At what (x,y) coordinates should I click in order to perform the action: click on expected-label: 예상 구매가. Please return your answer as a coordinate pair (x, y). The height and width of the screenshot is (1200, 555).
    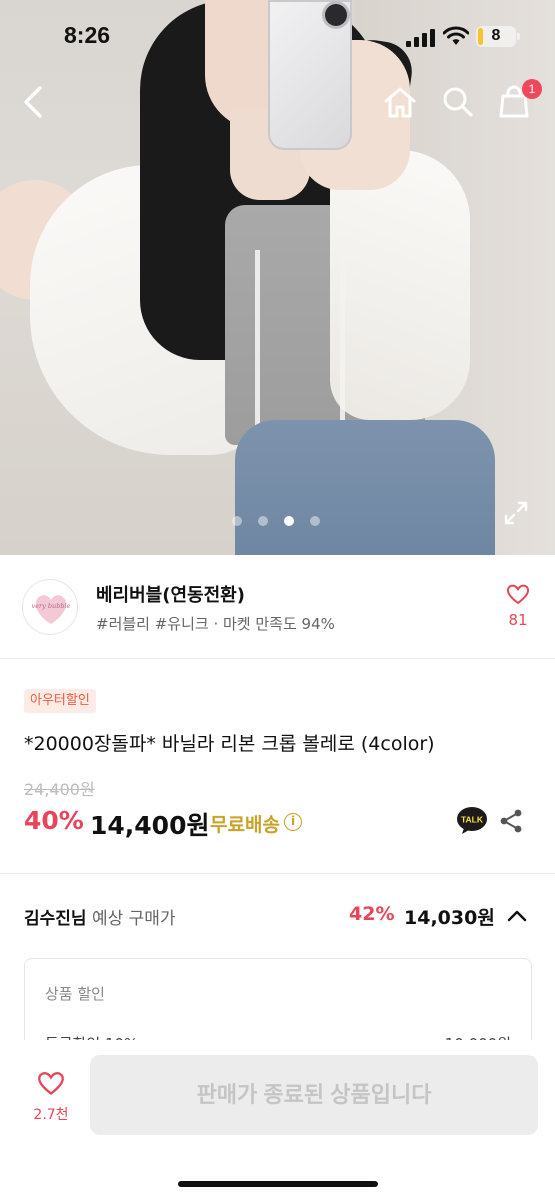
    Looking at the image, I should click on (133, 919).